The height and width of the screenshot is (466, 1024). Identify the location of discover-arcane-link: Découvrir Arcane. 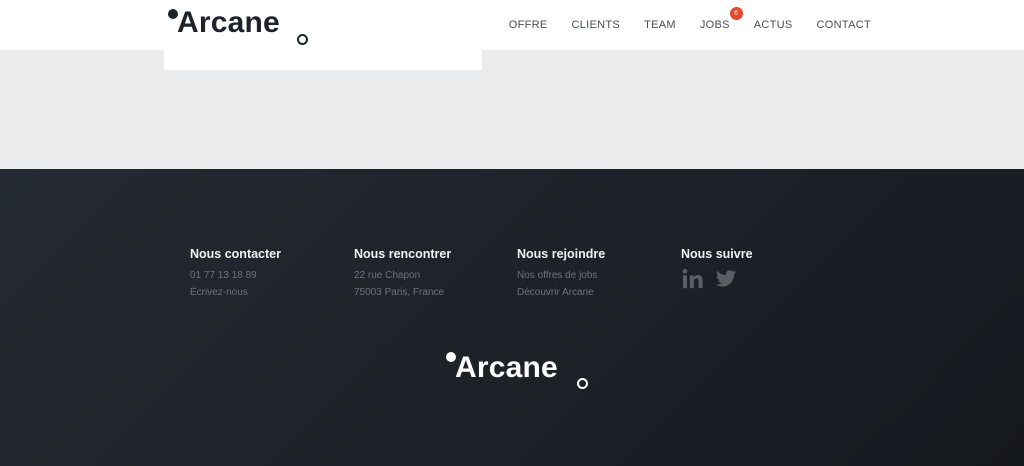
(592, 293).